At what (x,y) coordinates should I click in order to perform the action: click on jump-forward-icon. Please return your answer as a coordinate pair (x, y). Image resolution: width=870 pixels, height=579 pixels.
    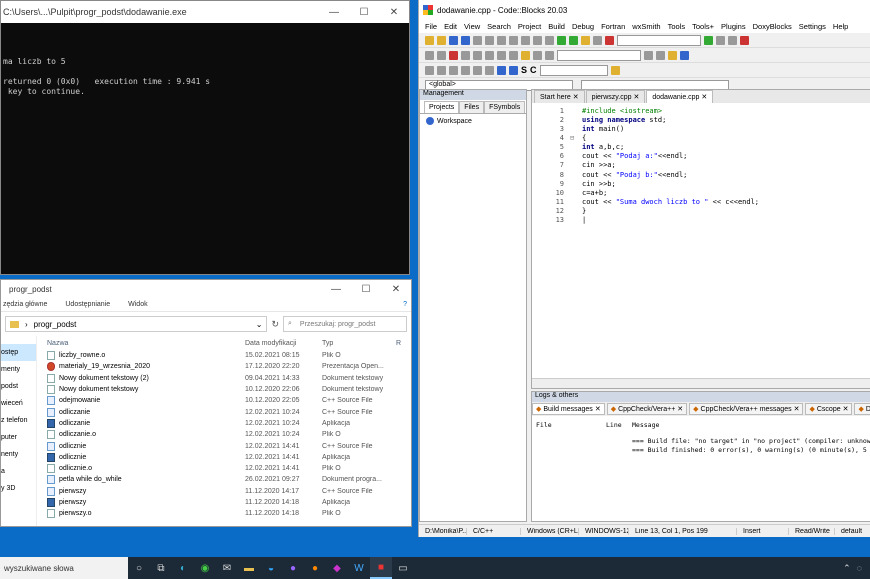
    Looking at the image, I should click on (441, 55).